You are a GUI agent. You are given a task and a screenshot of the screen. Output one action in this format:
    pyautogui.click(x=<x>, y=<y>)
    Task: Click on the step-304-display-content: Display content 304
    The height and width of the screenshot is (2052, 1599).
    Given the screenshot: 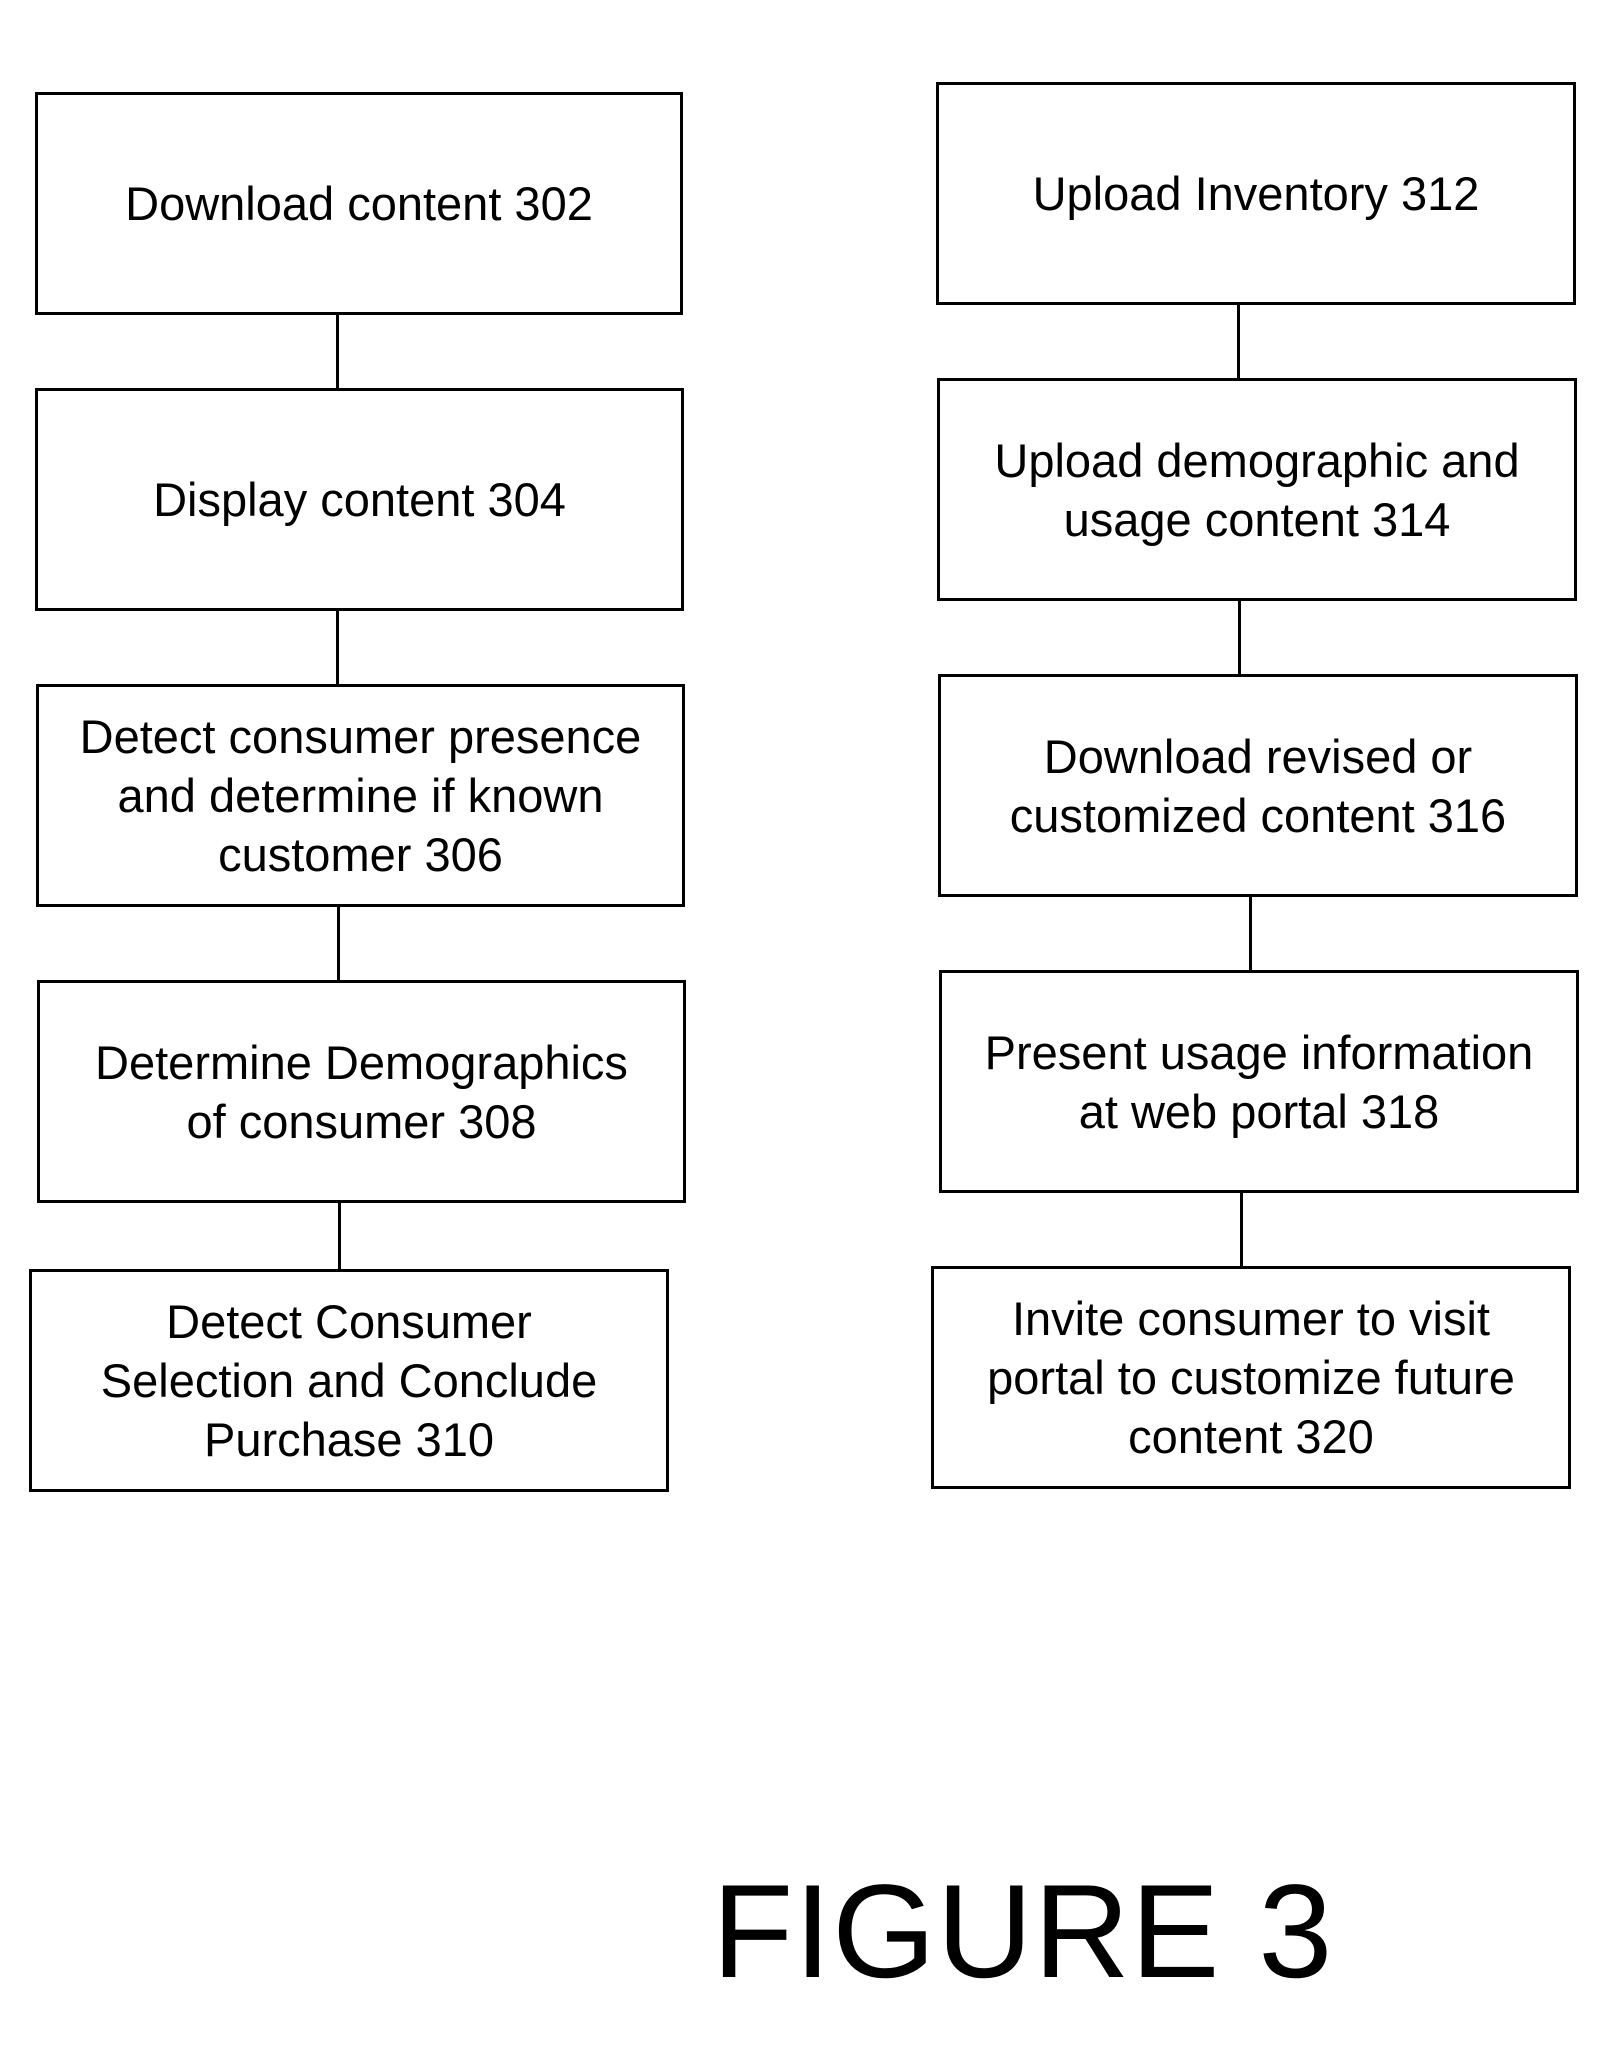 What is the action you would take?
    pyautogui.click(x=359, y=499)
    